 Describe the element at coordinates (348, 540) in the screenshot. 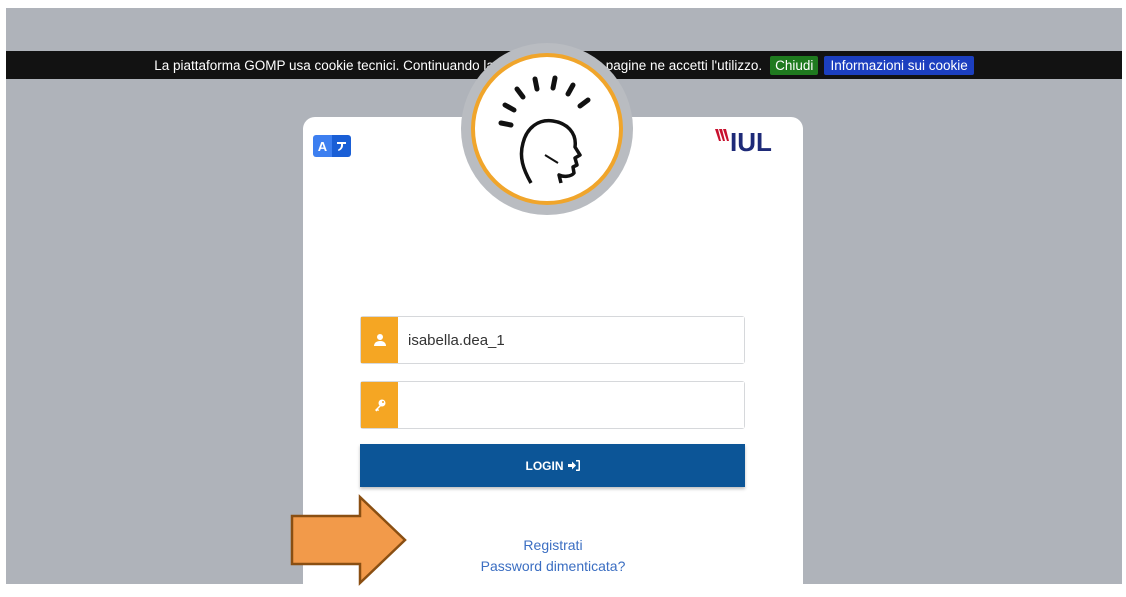

I see `arrow-annotation` at that location.